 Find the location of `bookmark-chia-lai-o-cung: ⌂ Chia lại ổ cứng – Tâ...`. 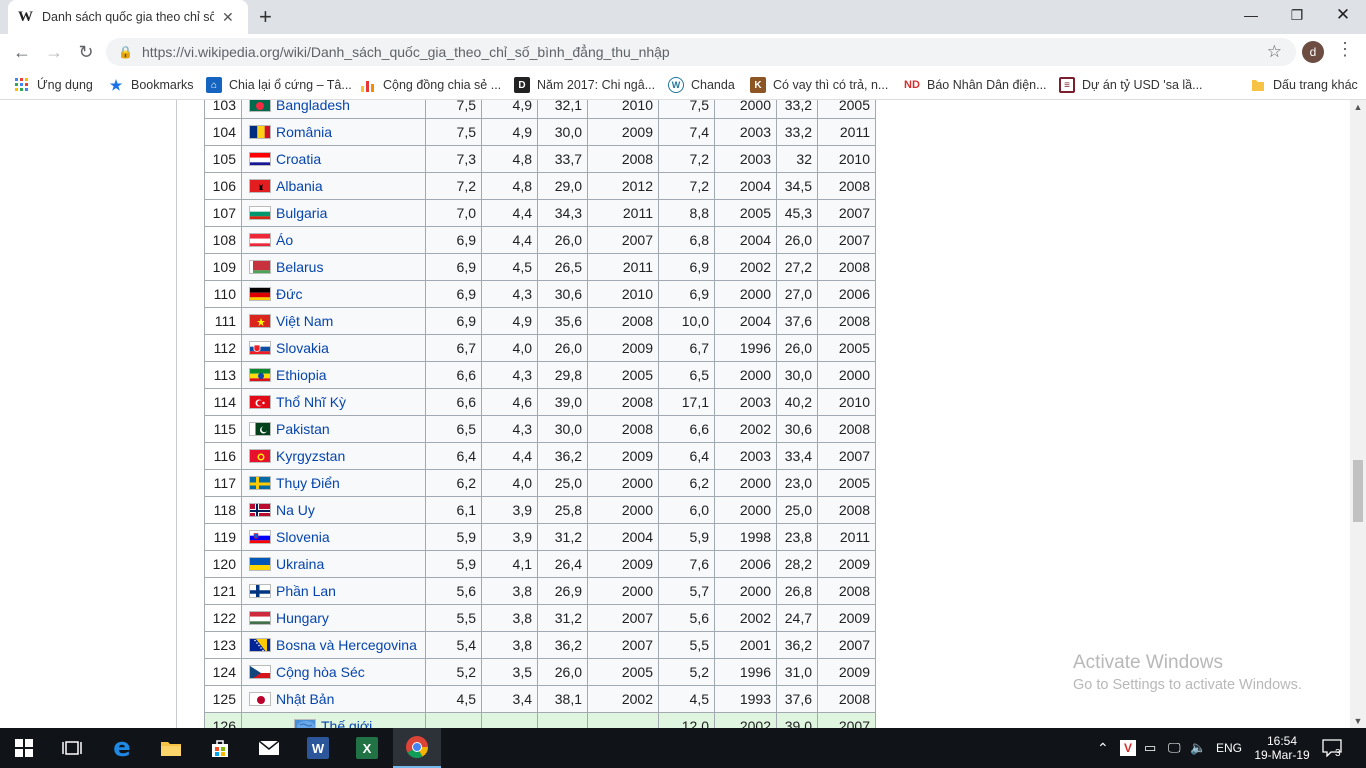

bookmark-chia-lai-o-cung: ⌂ Chia lại ổ cứng – Tâ... is located at coordinates (279, 85).